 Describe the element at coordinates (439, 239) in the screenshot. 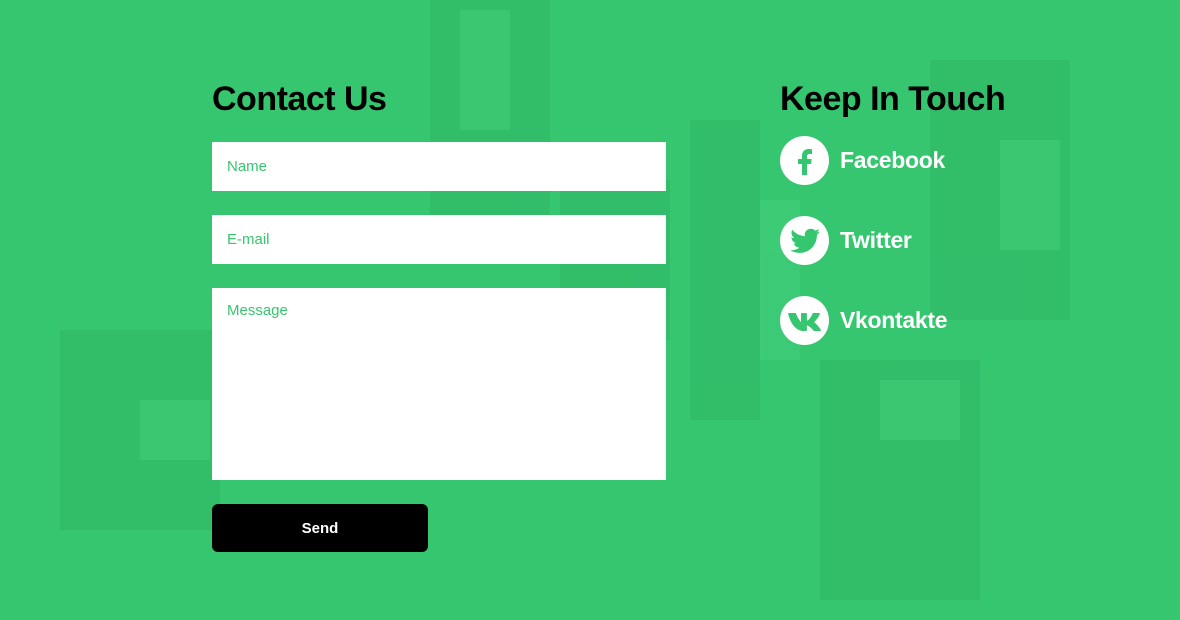

I see `email-field` at that location.